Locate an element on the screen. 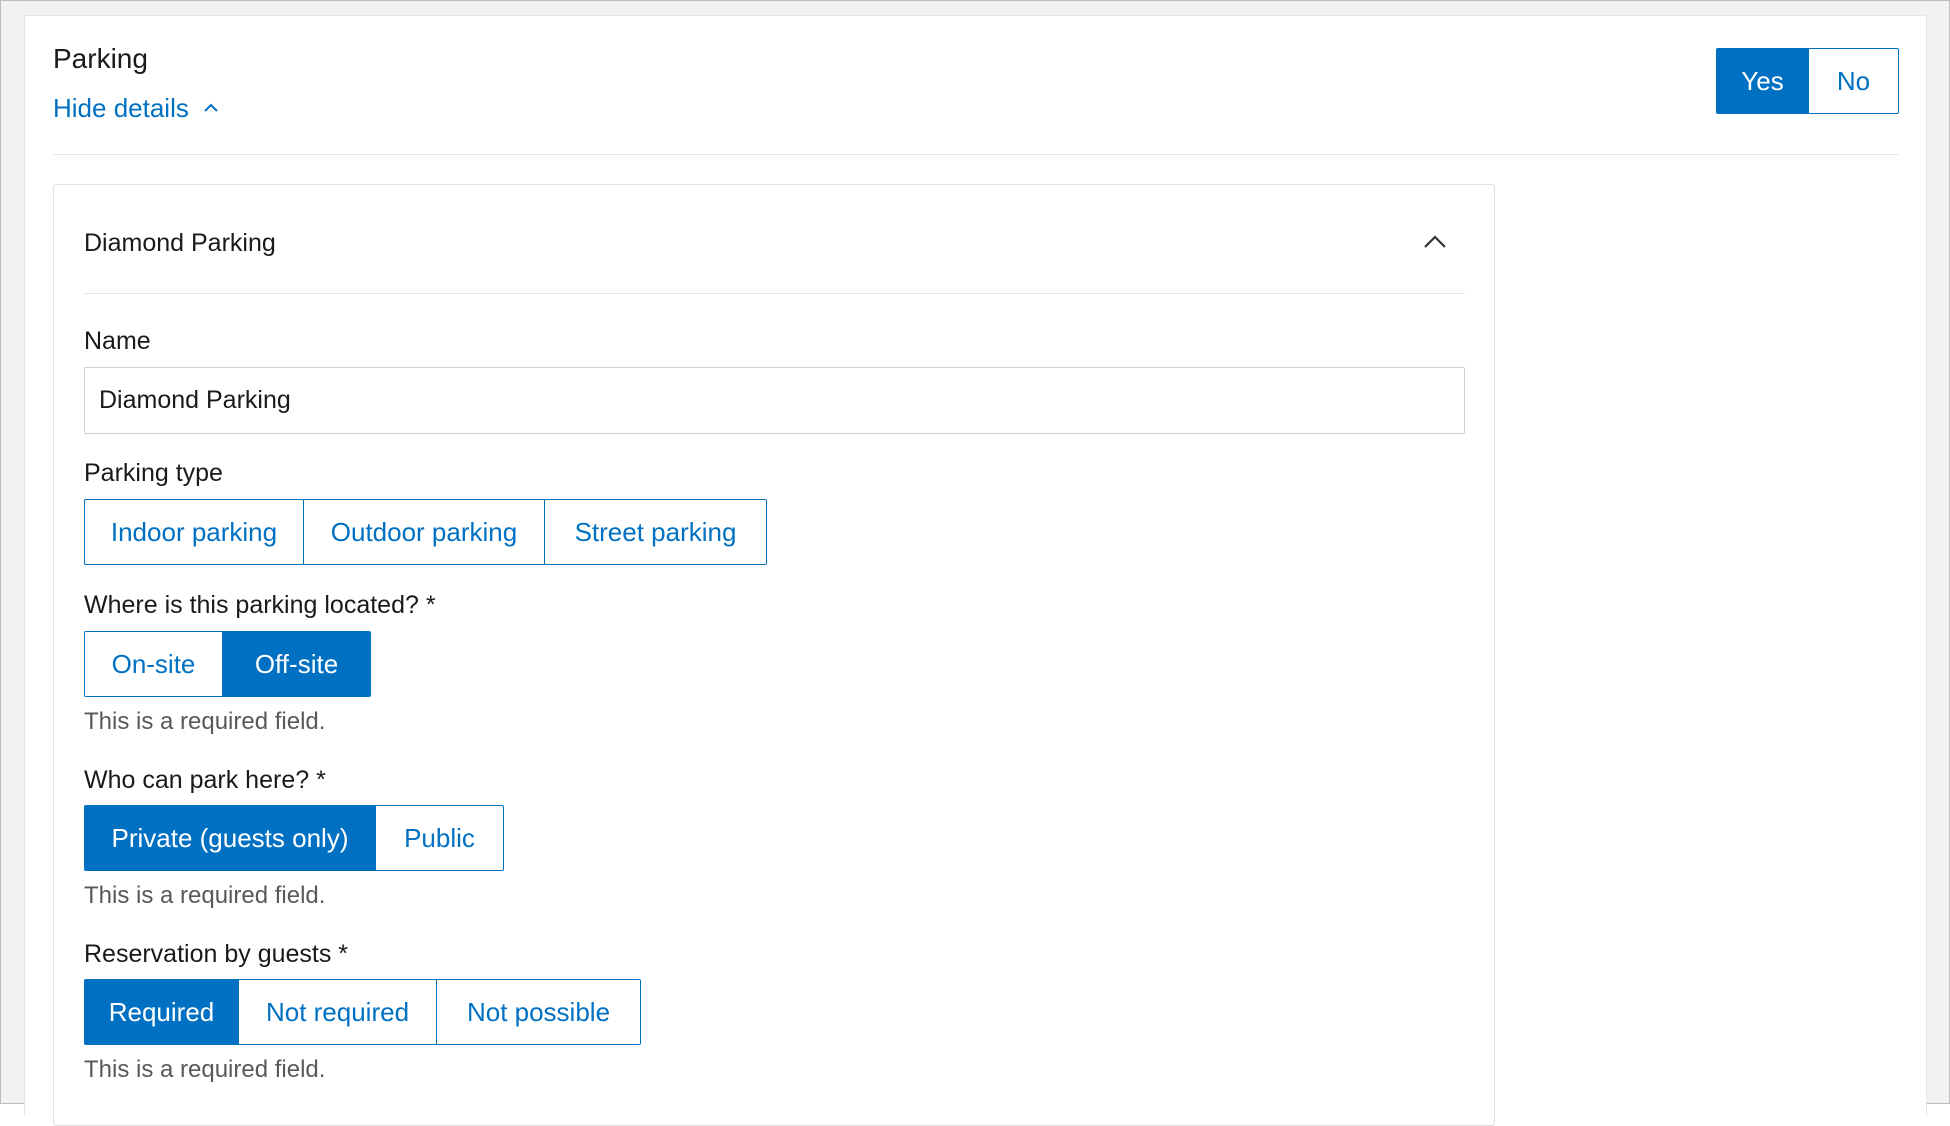 This screenshot has width=1950, height=1126. who-can-park-options: Private (guests only) Public is located at coordinates (294, 838).